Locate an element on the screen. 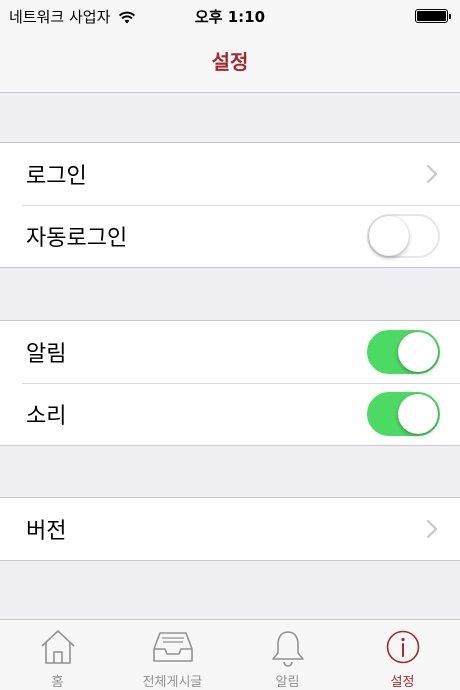  info-icon is located at coordinates (402, 647).